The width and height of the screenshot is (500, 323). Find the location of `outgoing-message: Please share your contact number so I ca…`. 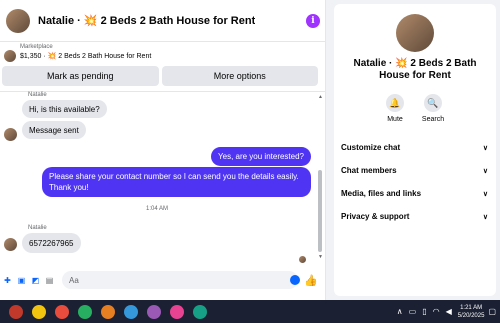

outgoing-message: Please share your contact number so I ca… is located at coordinates (176, 182).